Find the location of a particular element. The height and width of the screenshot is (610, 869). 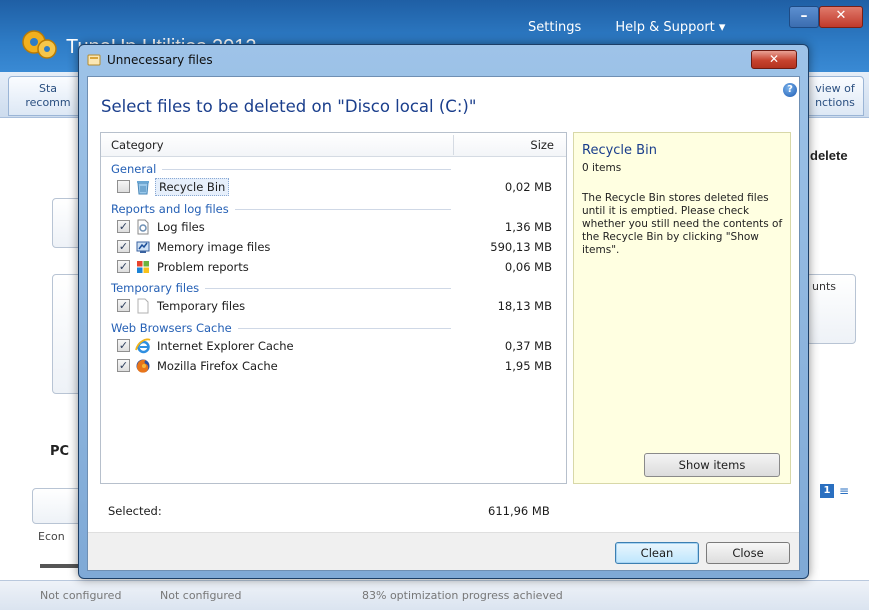

list-item-size: 0,06 MB is located at coordinates (528, 267).